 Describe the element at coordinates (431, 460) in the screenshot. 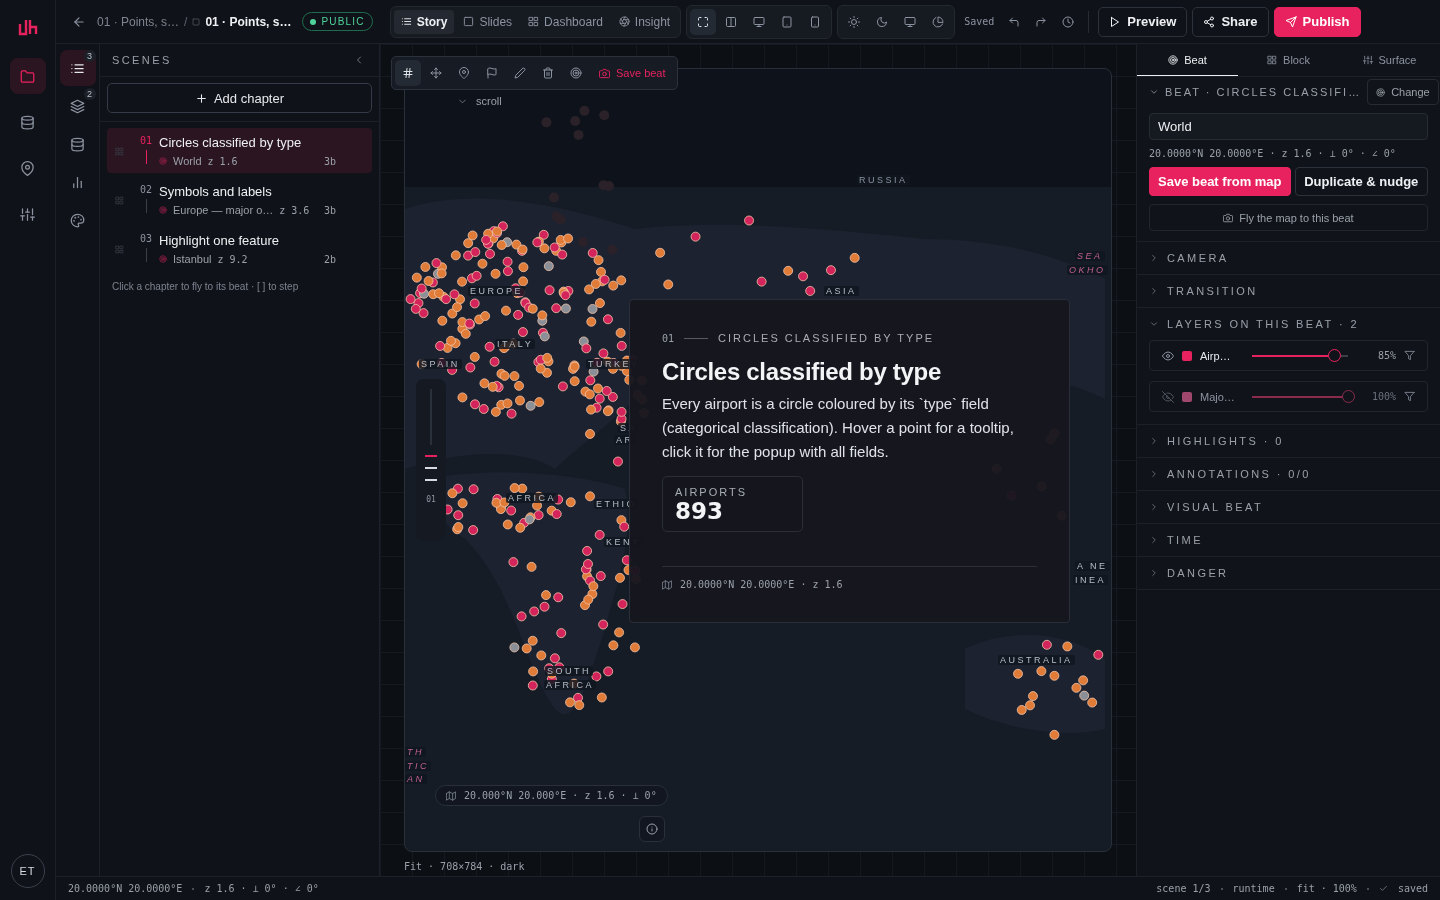

I see `zoom-rail: 01` at that location.